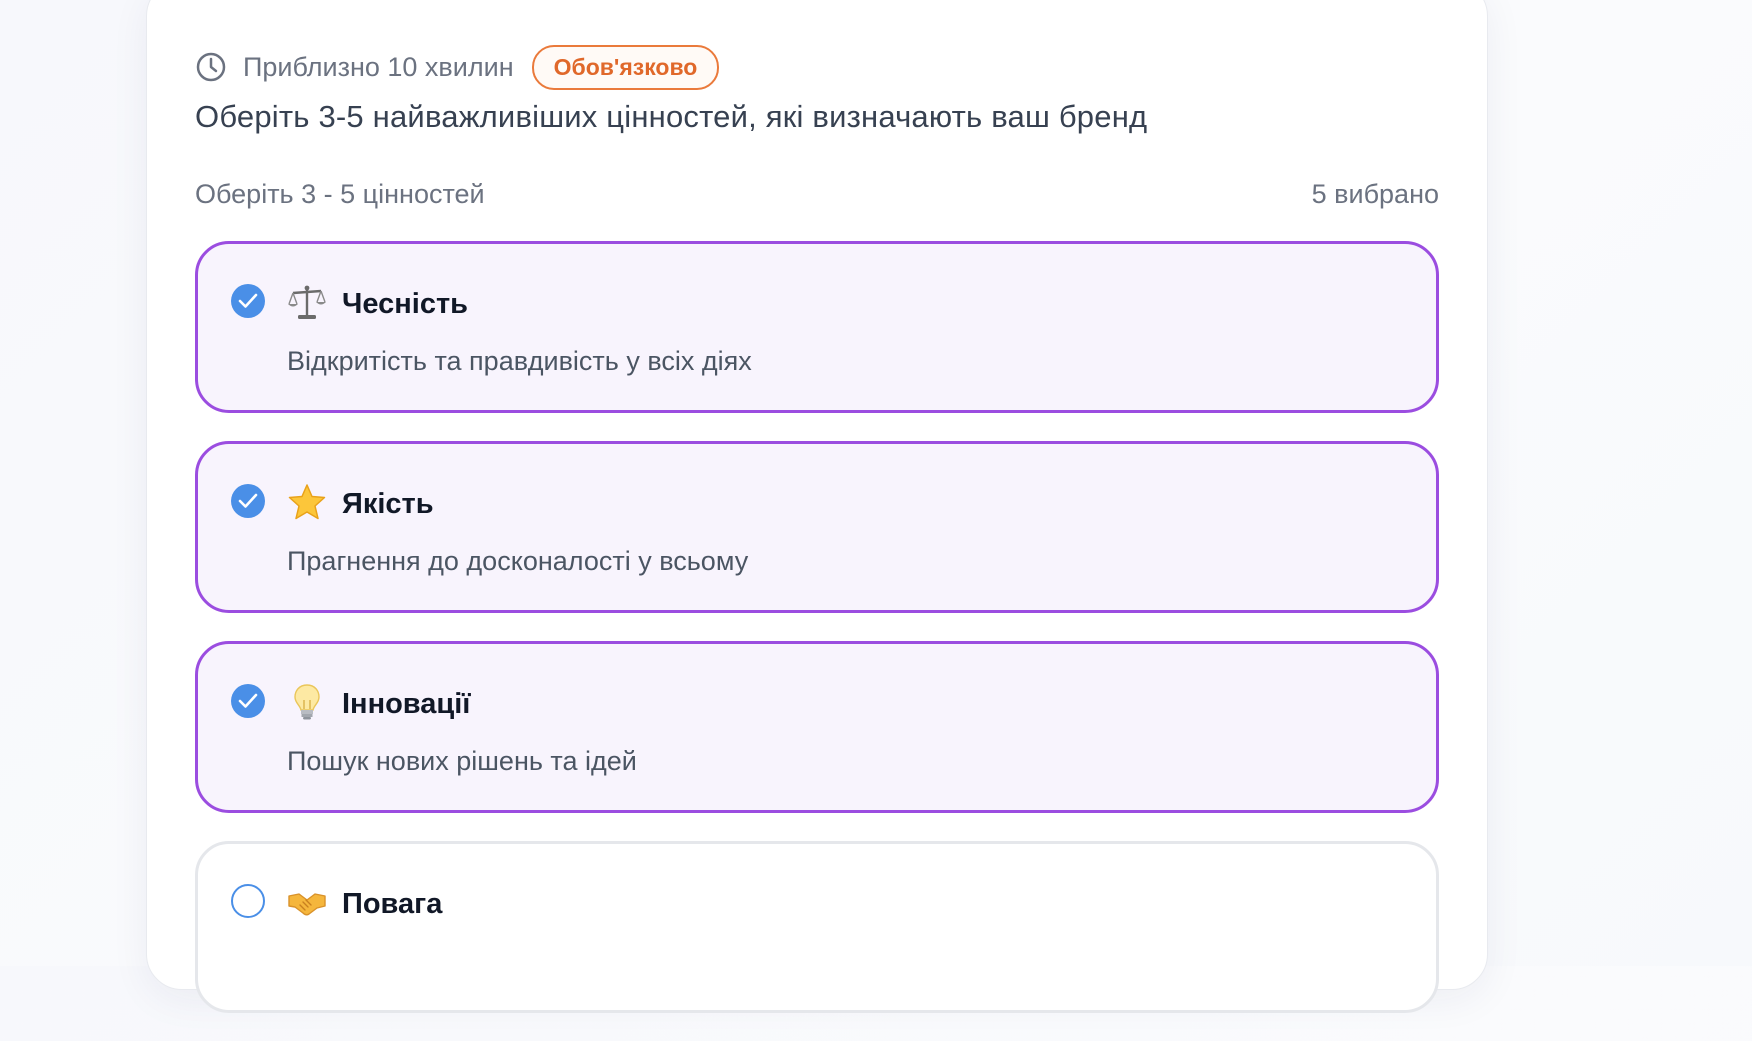 The image size is (1752, 1041). What do you see at coordinates (307, 502) in the screenshot?
I see `star-icon` at bounding box center [307, 502].